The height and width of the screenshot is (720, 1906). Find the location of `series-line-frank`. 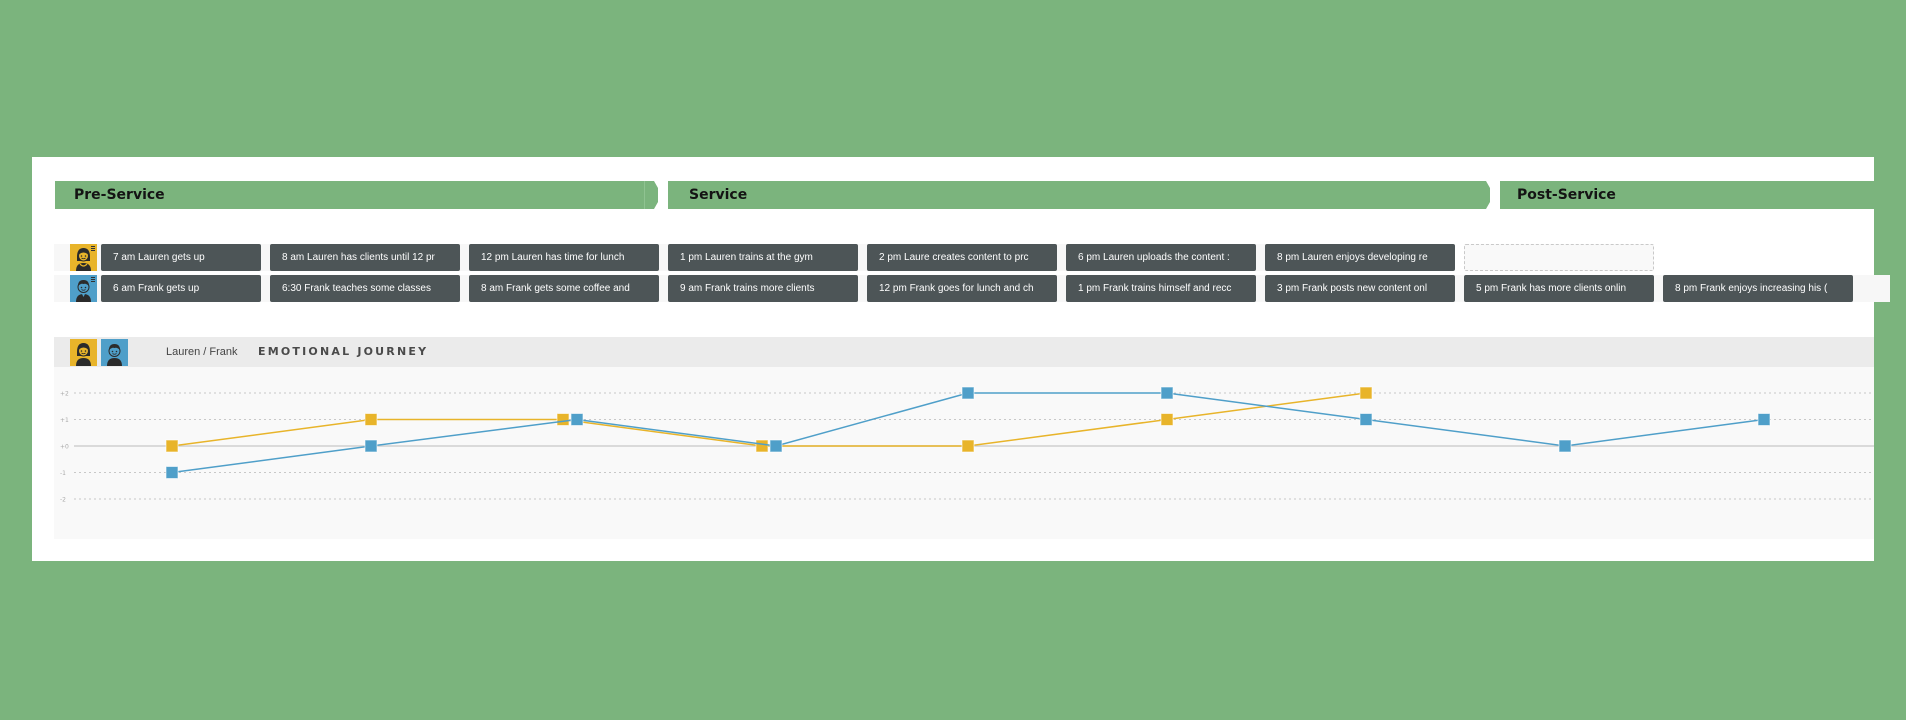

series-line-frank is located at coordinates (968, 433).